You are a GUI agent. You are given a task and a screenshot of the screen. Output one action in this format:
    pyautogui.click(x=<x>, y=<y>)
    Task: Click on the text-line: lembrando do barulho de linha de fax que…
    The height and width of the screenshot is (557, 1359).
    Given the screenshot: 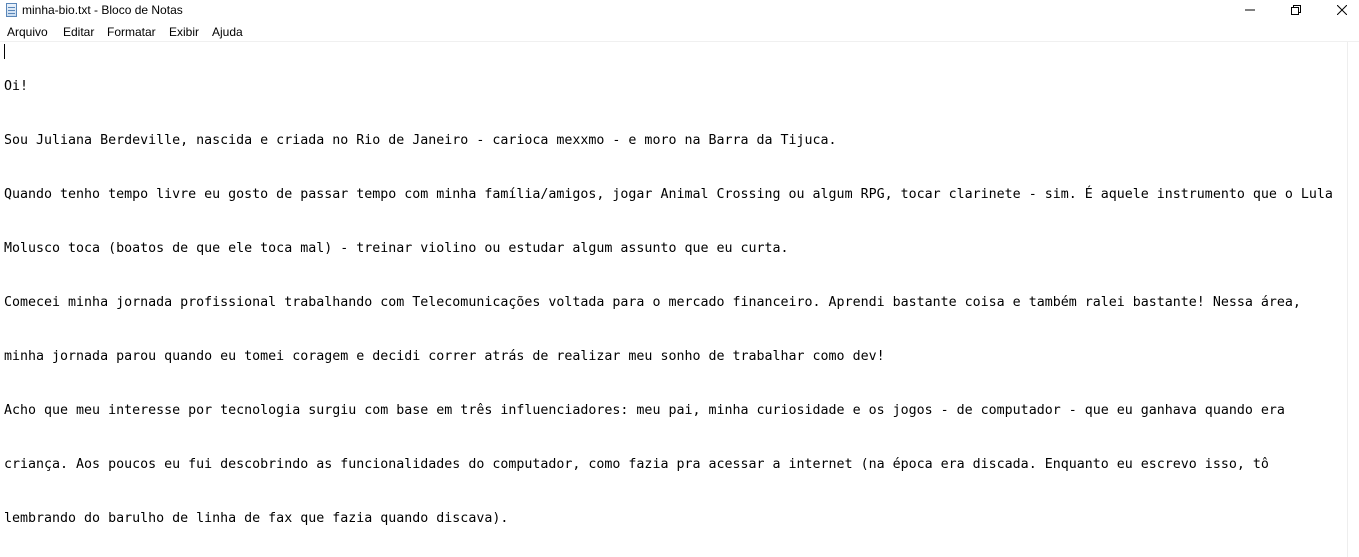 What is the action you would take?
    pyautogui.click(x=256, y=518)
    